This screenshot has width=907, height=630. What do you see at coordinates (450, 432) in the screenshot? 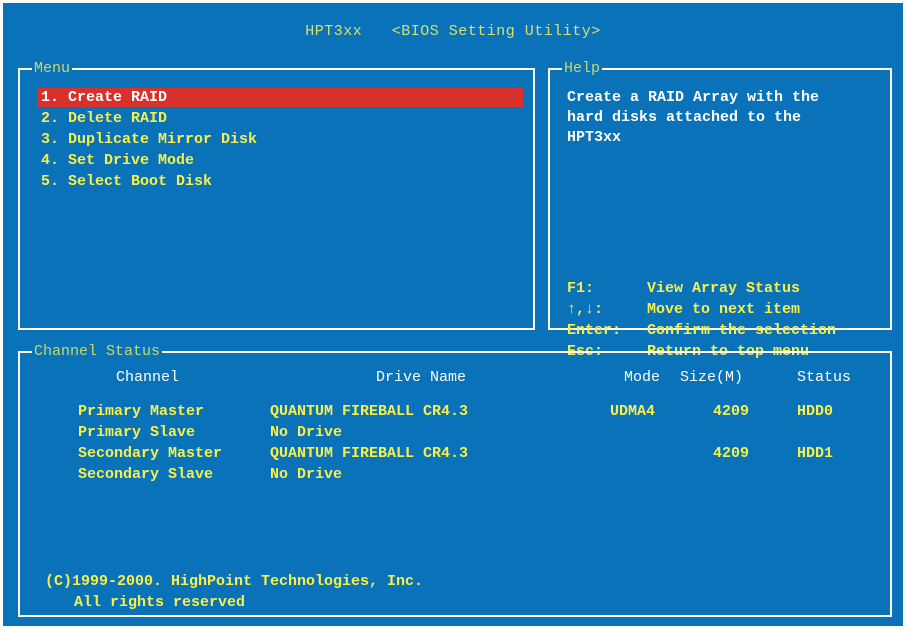
I see `table-row: Primary Slave No Drive` at bounding box center [450, 432].